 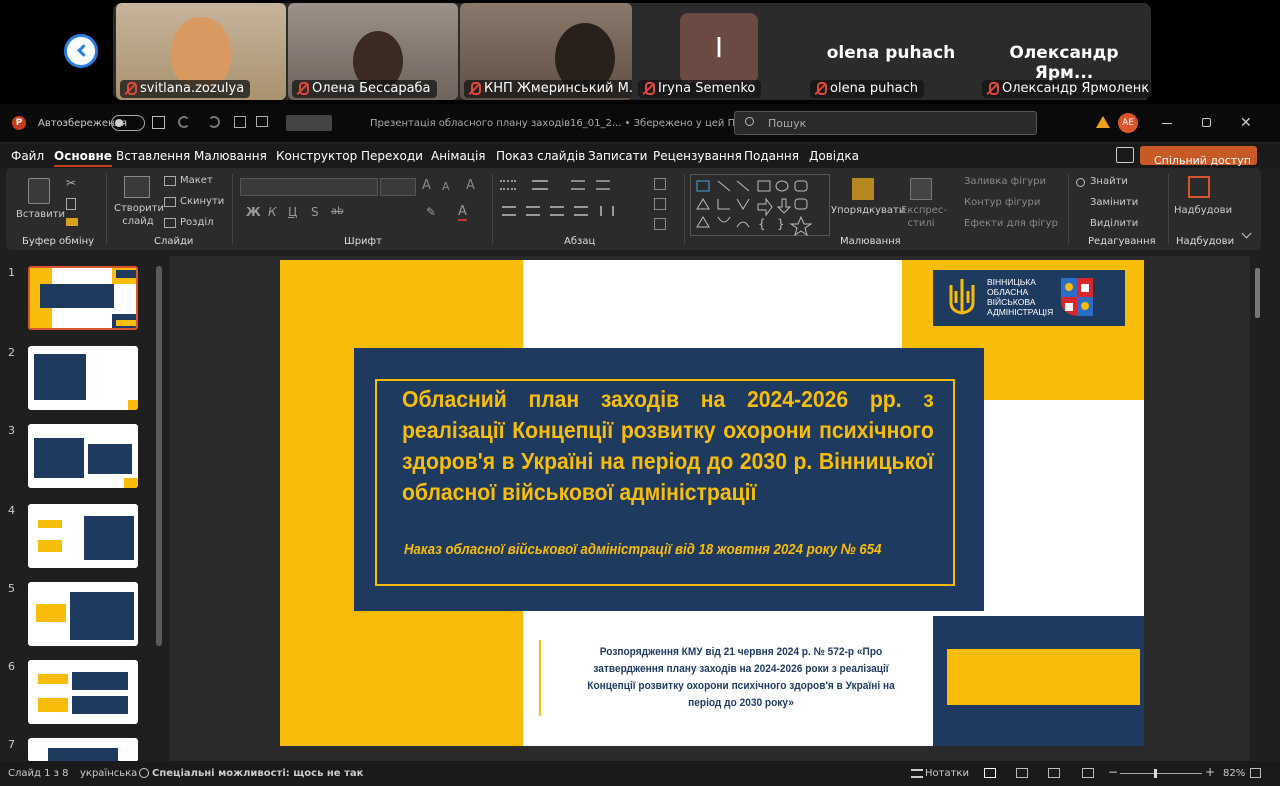 I want to click on language-indicator: українська, so click(x=108, y=773).